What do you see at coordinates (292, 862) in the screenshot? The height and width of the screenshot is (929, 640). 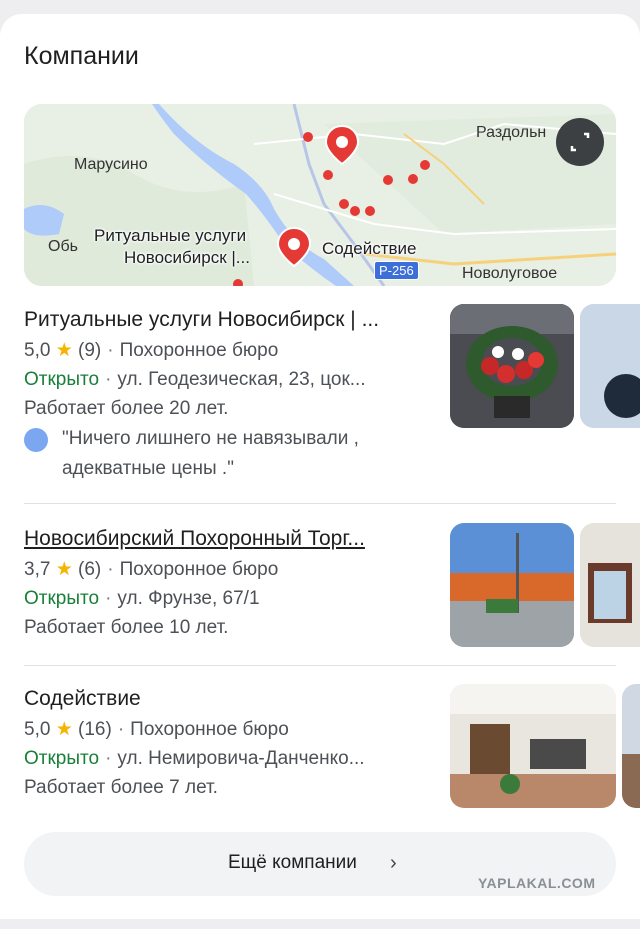 I see `more-companies-label: Ещё компании` at bounding box center [292, 862].